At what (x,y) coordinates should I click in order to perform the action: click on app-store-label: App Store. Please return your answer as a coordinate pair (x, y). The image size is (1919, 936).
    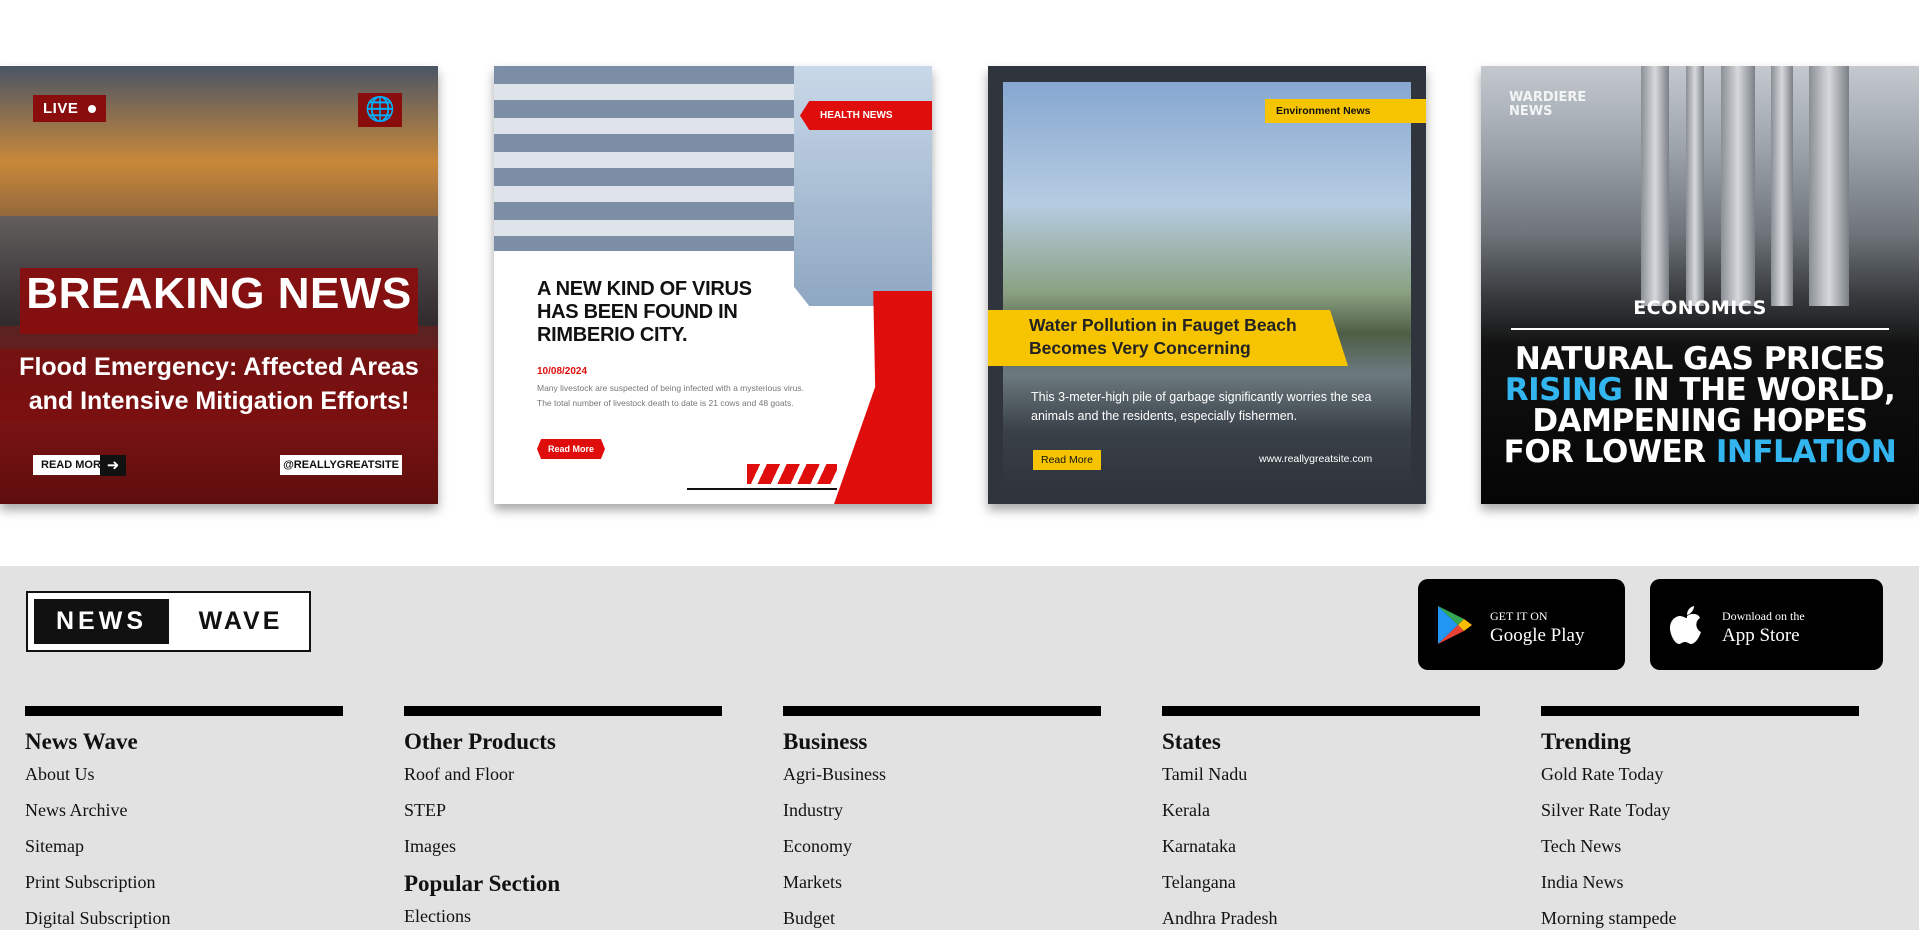
    Looking at the image, I should click on (1761, 635).